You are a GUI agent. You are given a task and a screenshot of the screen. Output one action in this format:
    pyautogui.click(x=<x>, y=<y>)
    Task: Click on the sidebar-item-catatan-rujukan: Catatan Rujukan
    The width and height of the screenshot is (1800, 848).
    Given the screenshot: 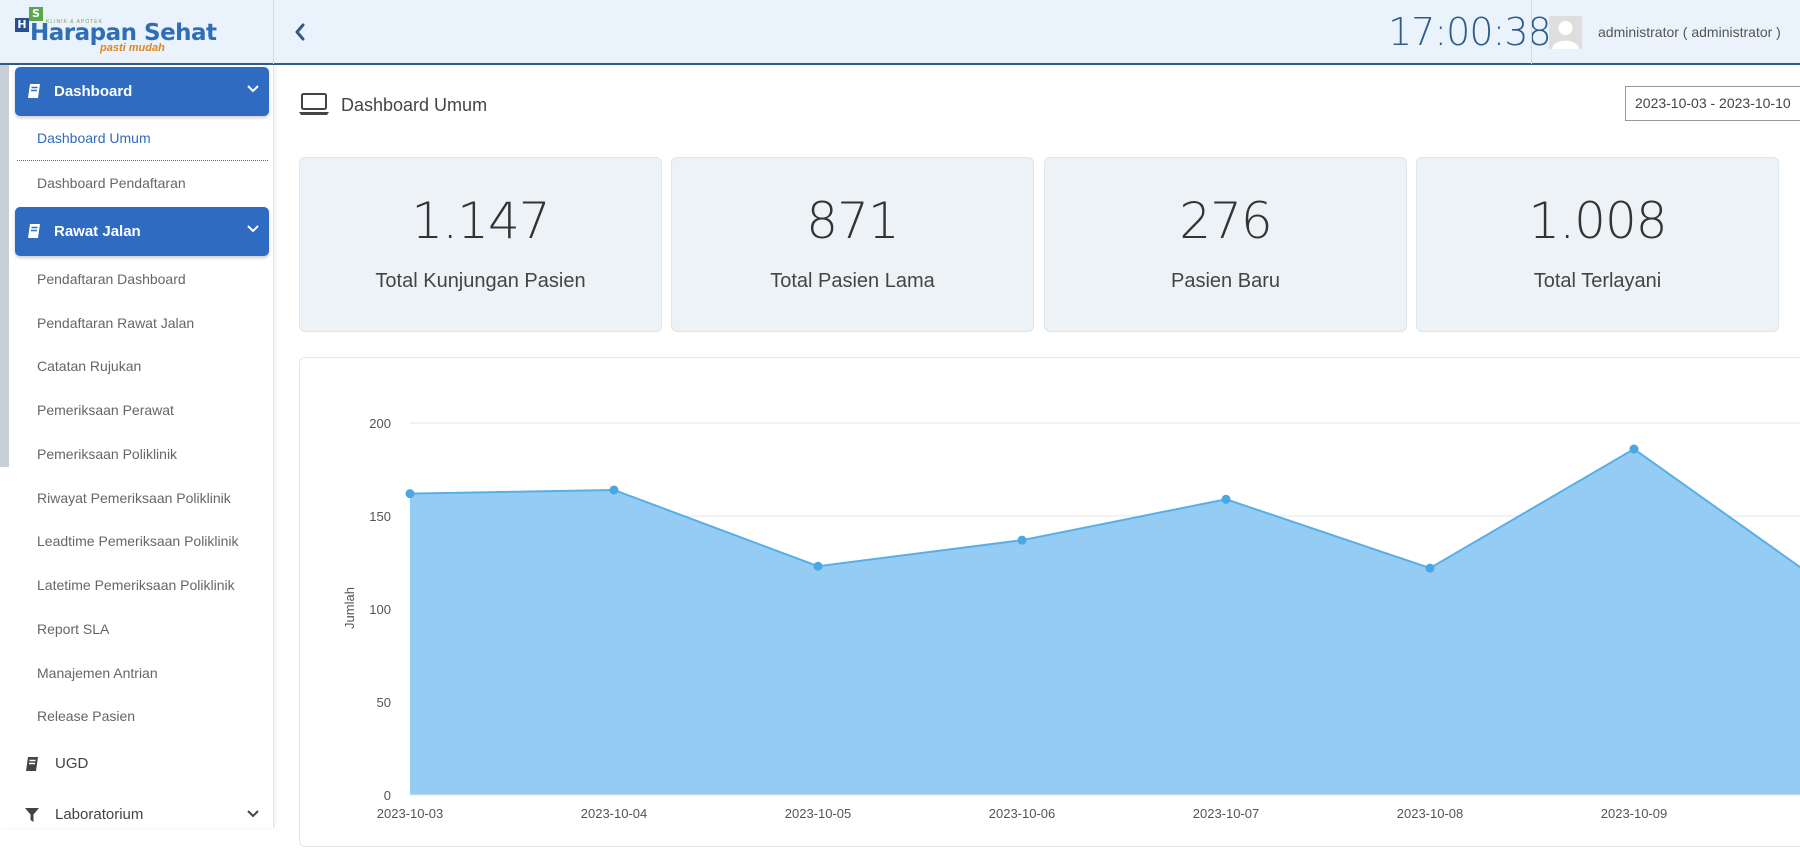 What is the action you would take?
    pyautogui.click(x=89, y=366)
    